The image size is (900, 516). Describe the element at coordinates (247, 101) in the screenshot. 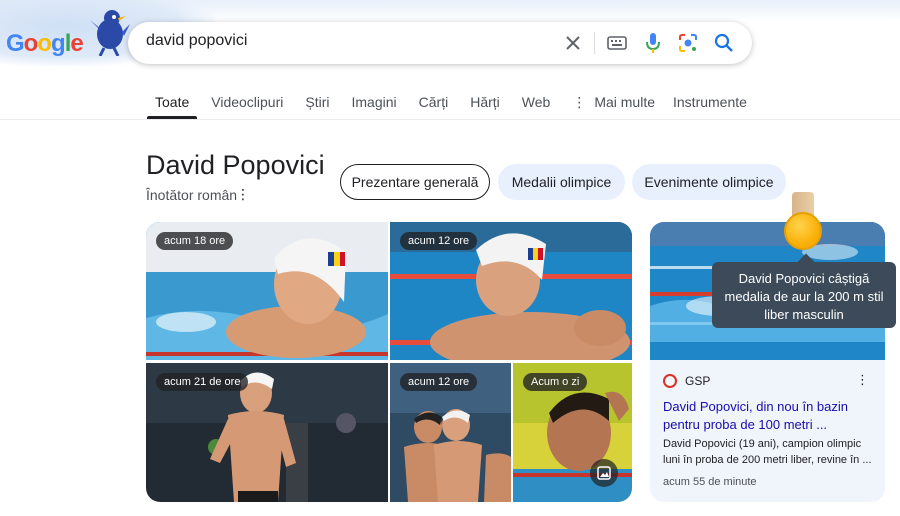

I see `tab-videos: Videoclipuri` at that location.